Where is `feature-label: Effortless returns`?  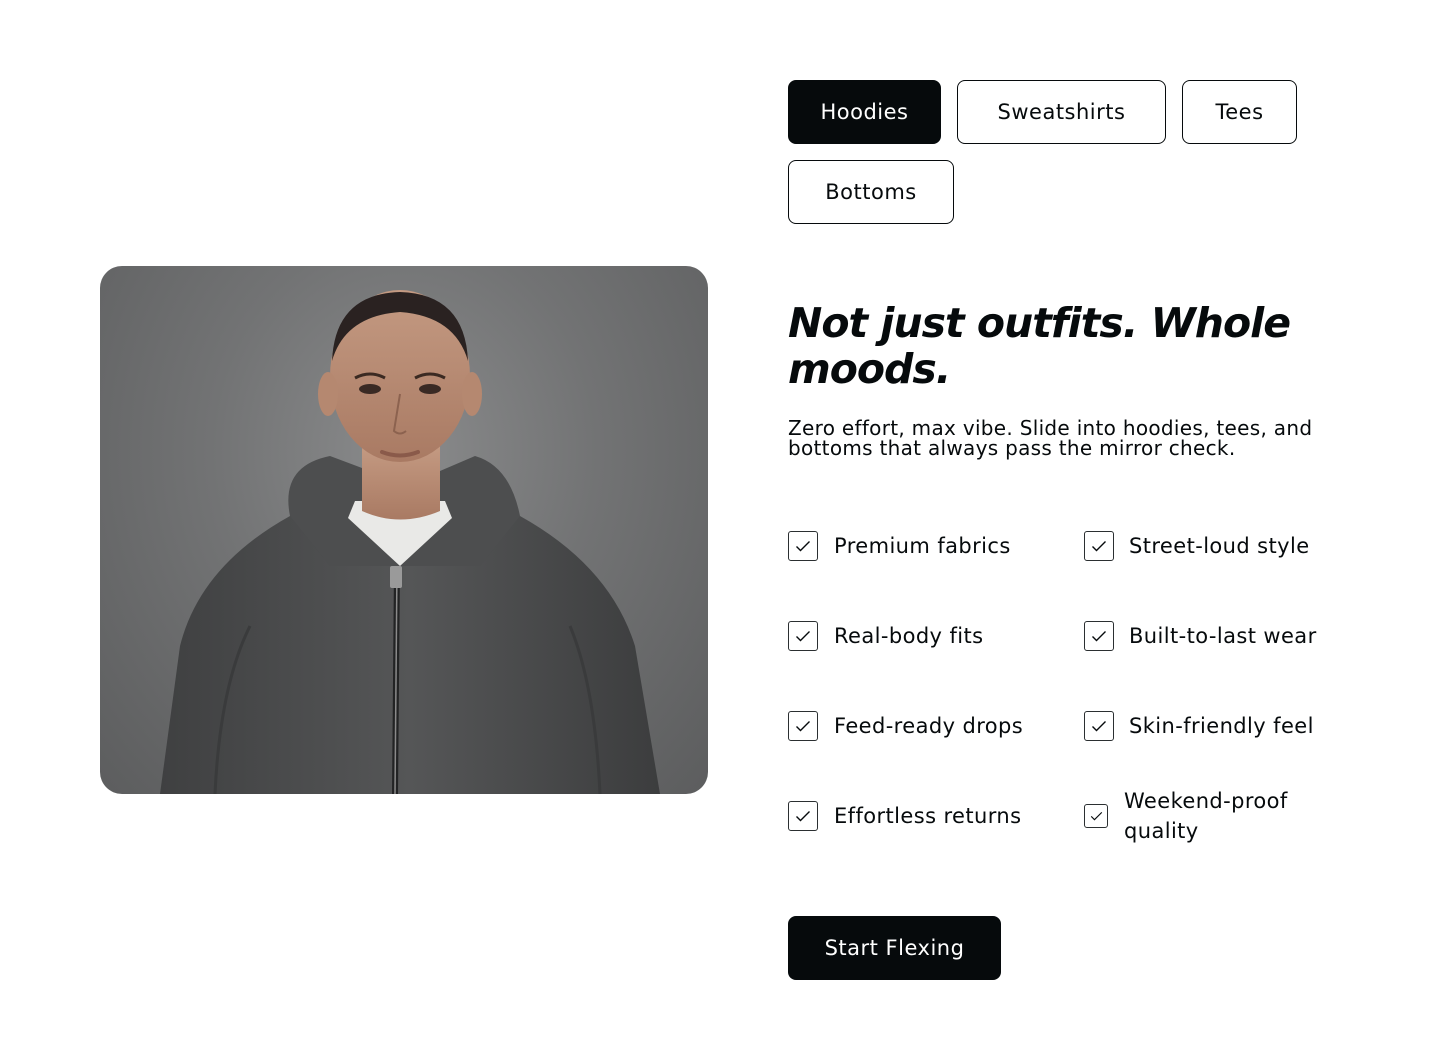
feature-label: Effortless returns is located at coordinates (928, 816).